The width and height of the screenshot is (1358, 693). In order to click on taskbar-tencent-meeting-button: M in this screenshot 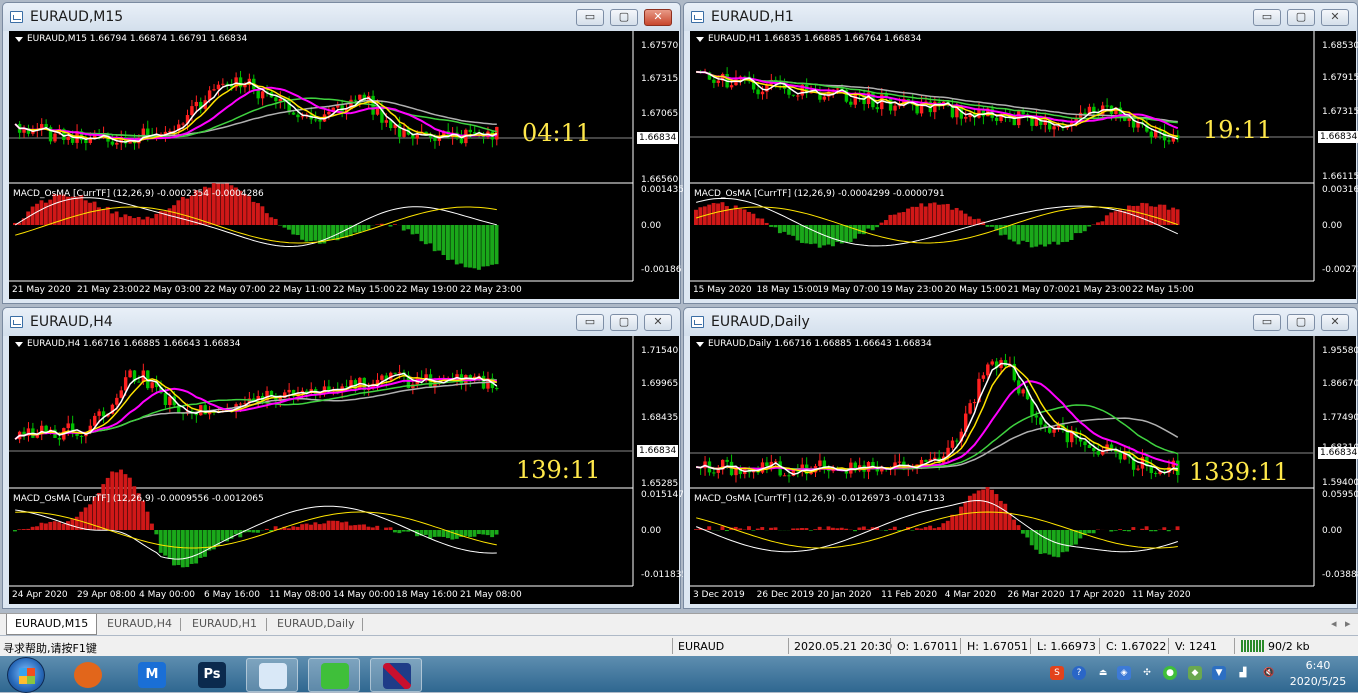, I will do `click(152, 675)`.